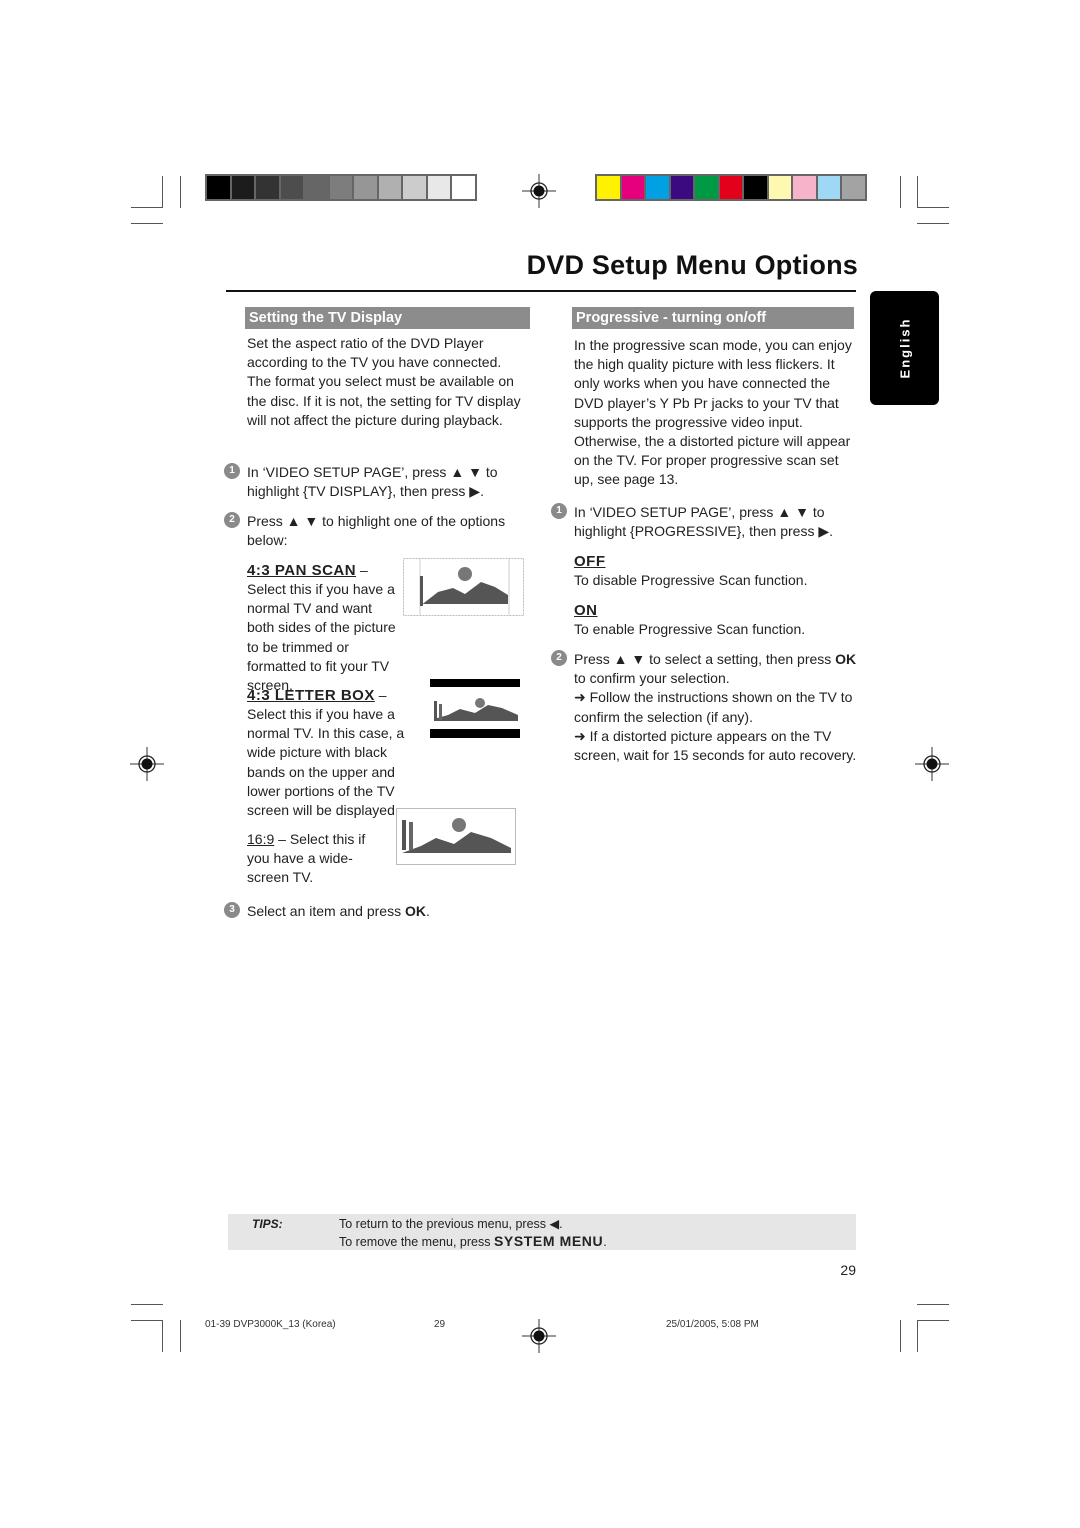  I want to click on page-title: DVD Setup Menu Options, so click(692, 265).